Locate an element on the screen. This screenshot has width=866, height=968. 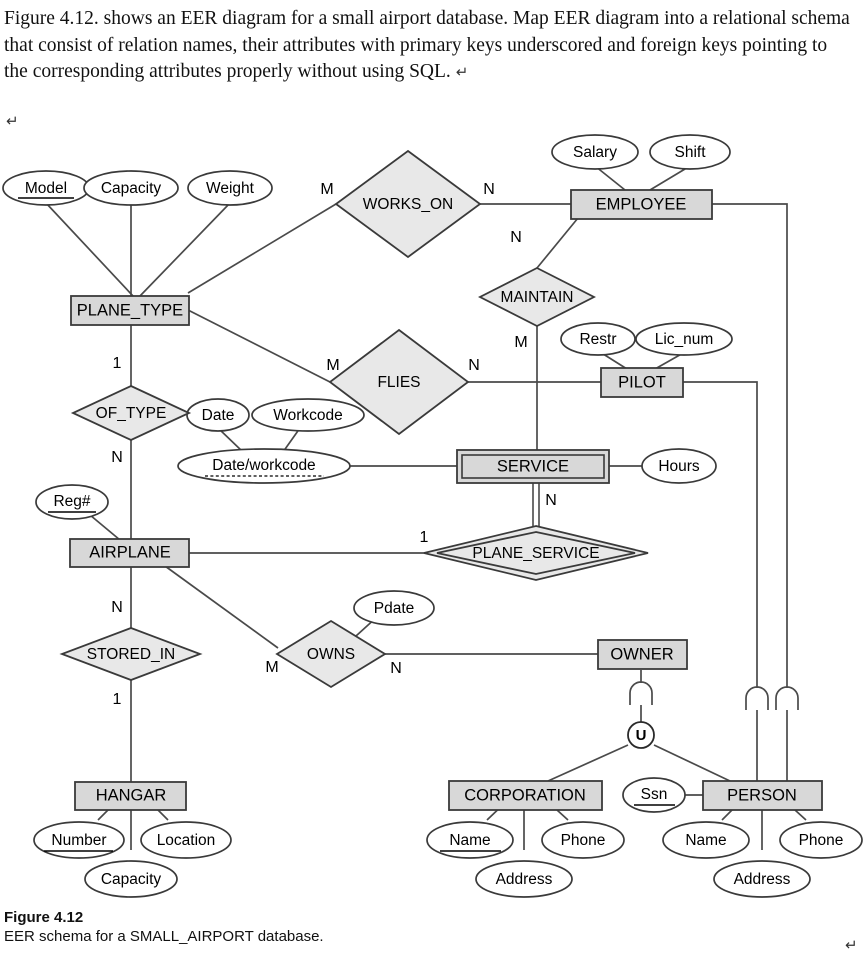
cardinality-plane-service-1: 1 is located at coordinates (424, 537).